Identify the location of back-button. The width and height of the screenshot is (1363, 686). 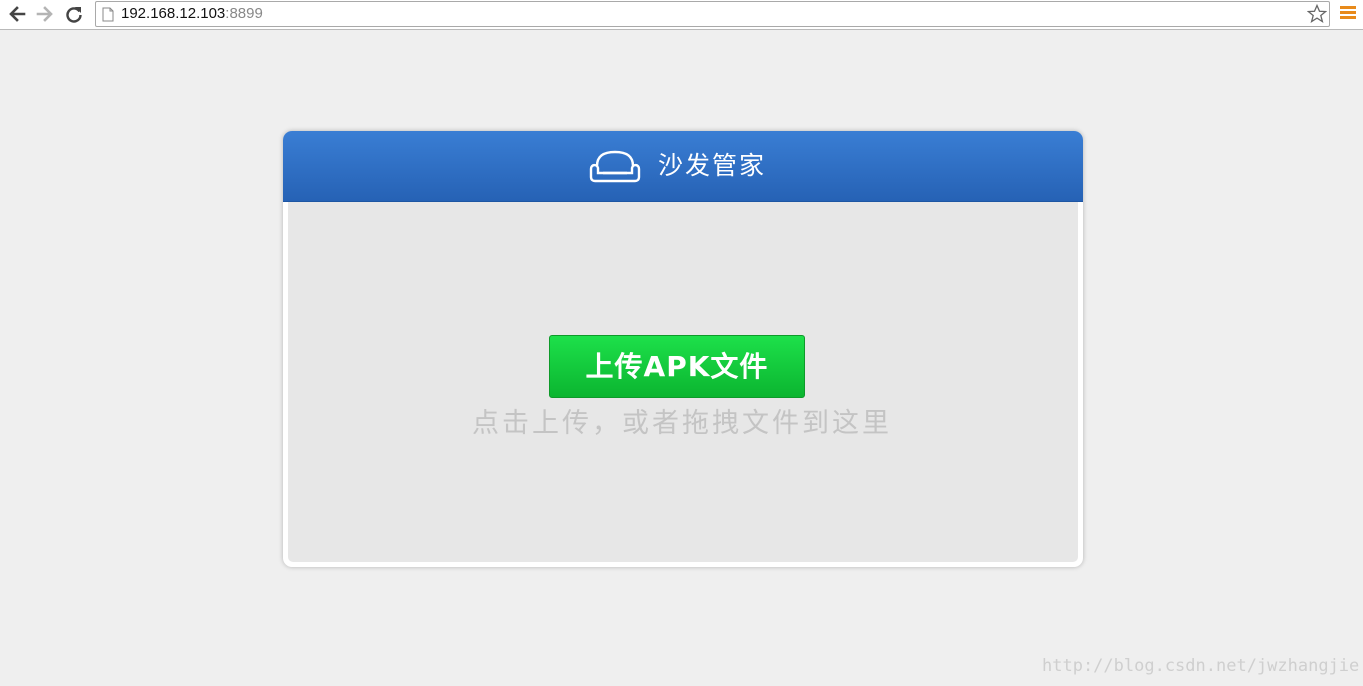
(17, 14).